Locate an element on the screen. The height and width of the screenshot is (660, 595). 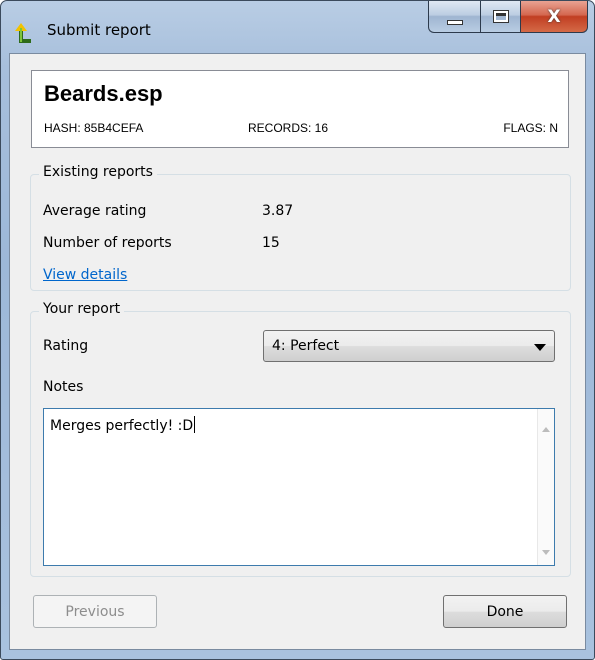
text-caret is located at coordinates (195, 424).